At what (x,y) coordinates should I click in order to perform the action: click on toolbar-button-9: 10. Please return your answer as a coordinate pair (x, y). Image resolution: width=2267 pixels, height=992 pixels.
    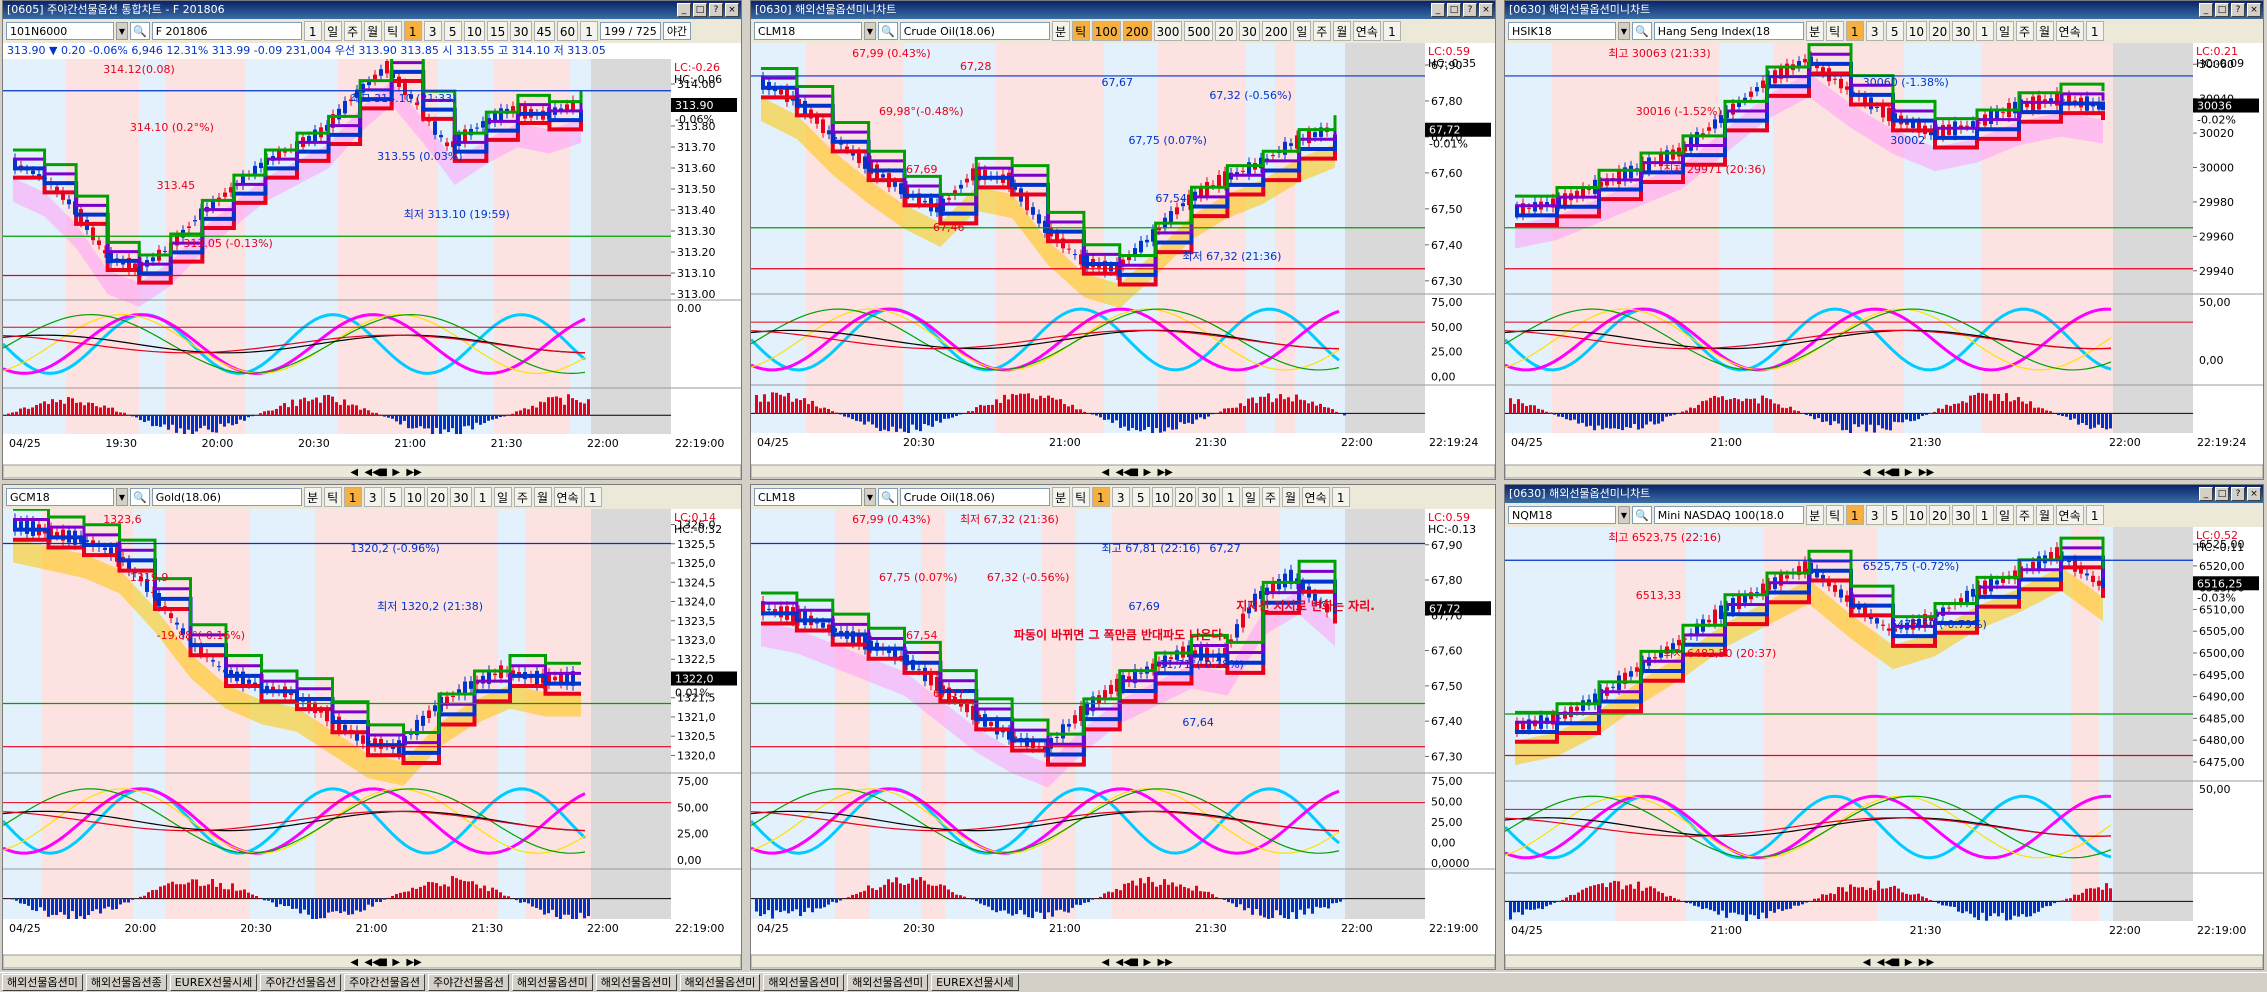
    Looking at the image, I should click on (474, 31).